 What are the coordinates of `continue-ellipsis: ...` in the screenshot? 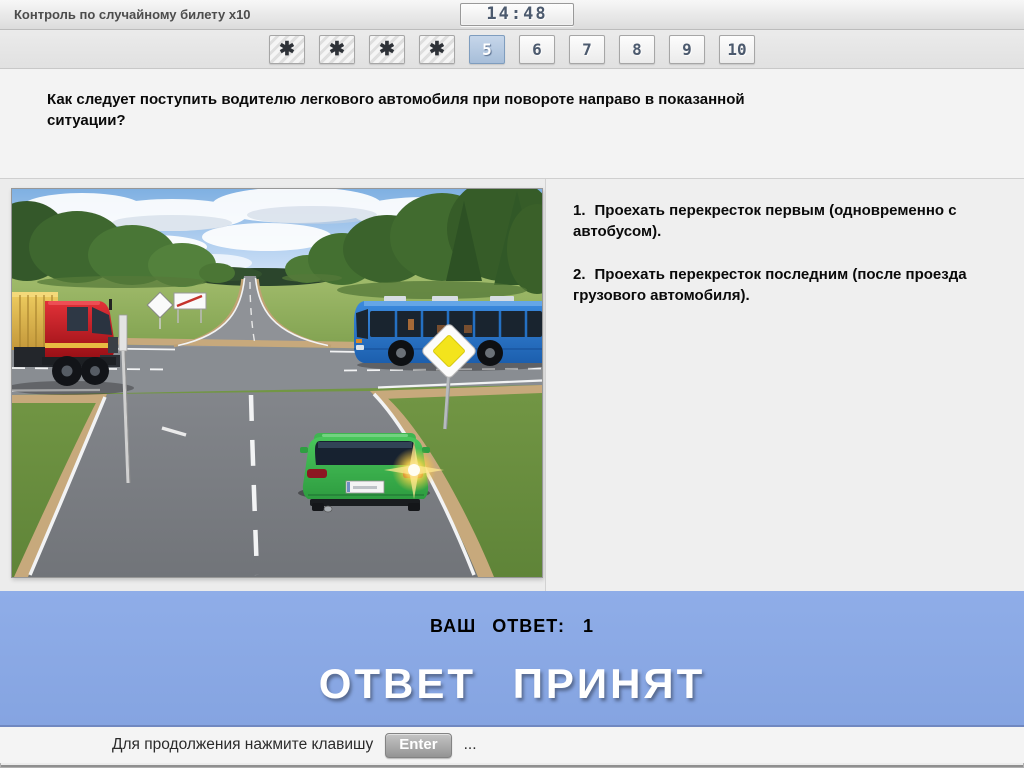 It's located at (470, 744).